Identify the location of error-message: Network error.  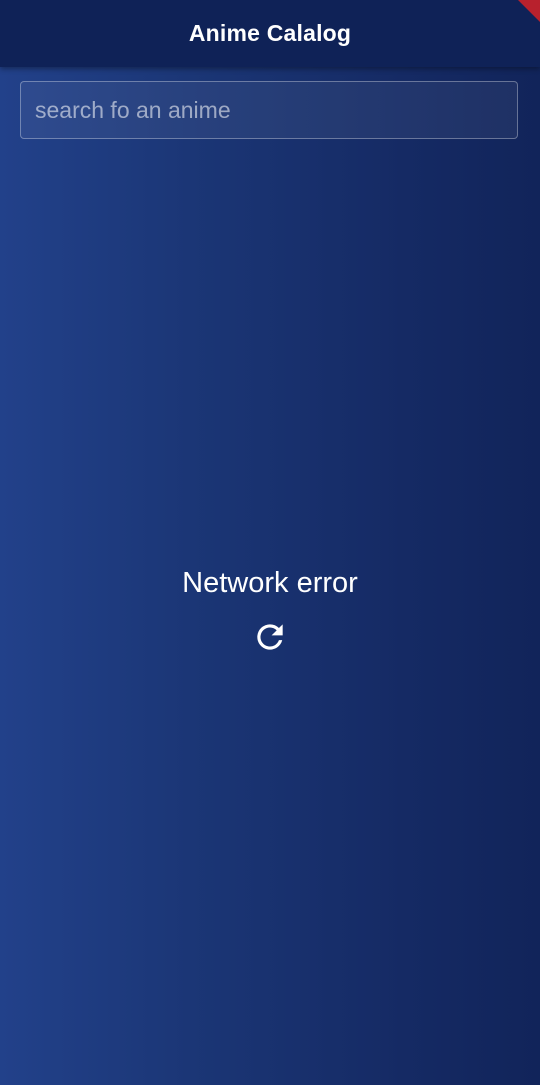
(270, 583).